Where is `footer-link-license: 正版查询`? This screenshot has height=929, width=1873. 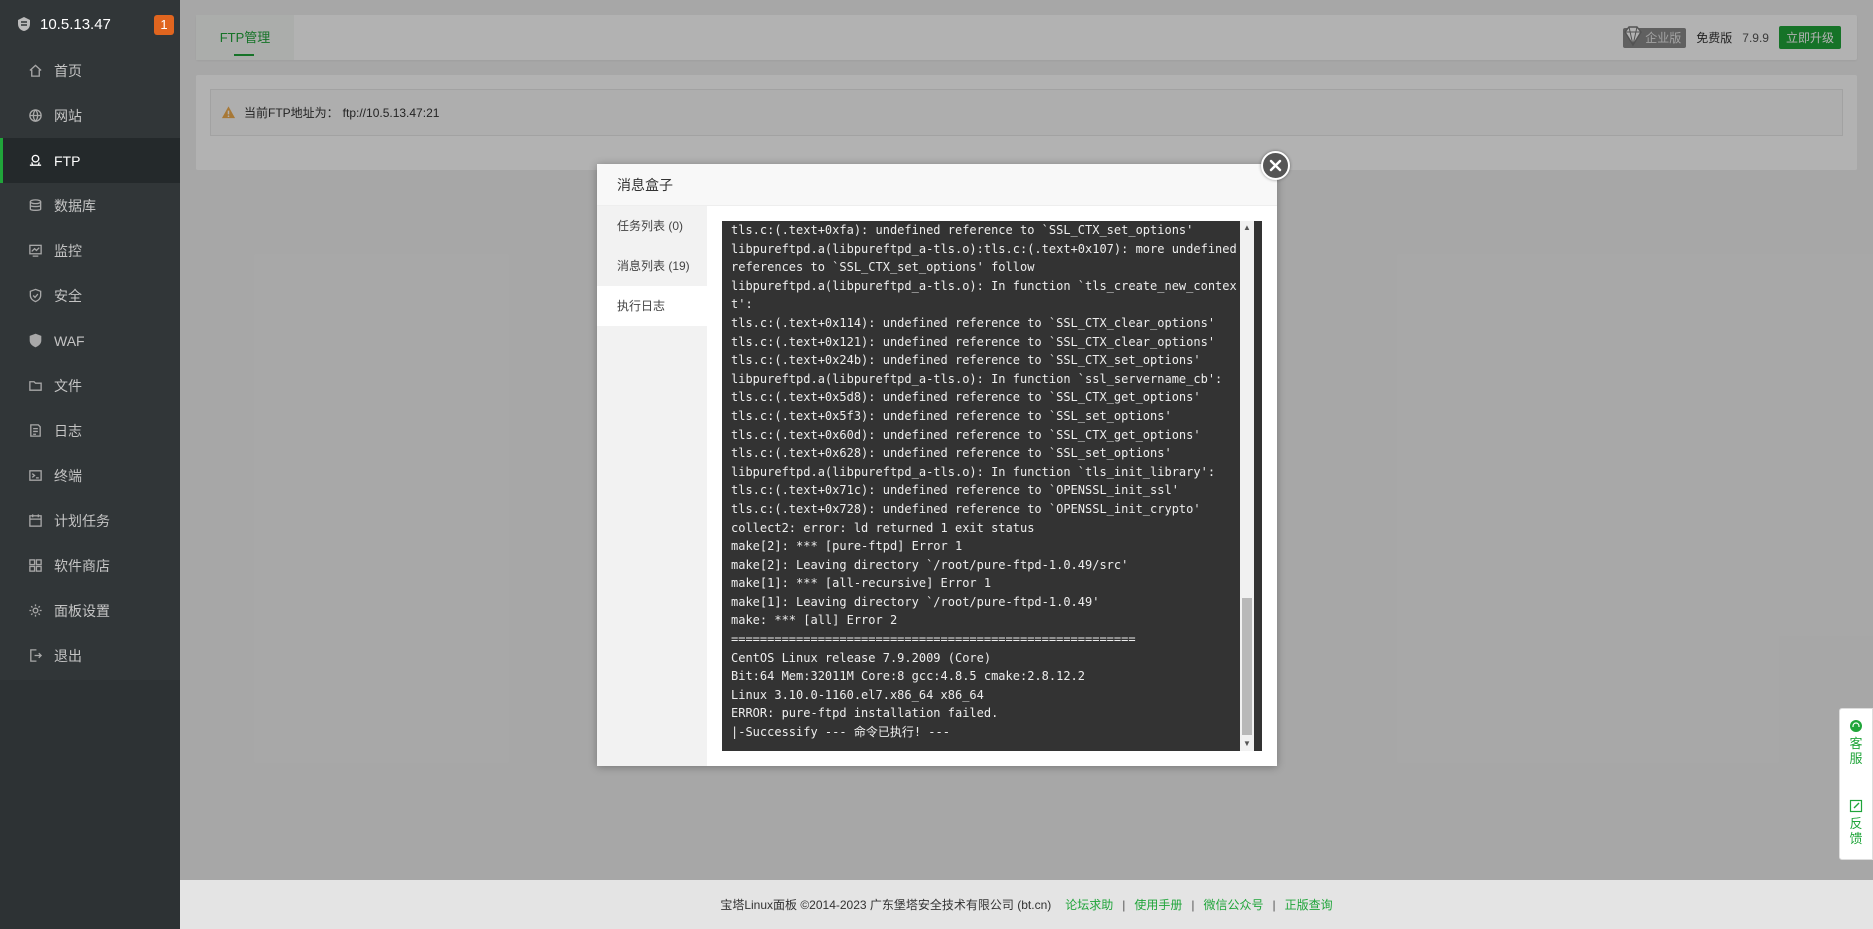
footer-link-license: 正版查询 is located at coordinates (1309, 904).